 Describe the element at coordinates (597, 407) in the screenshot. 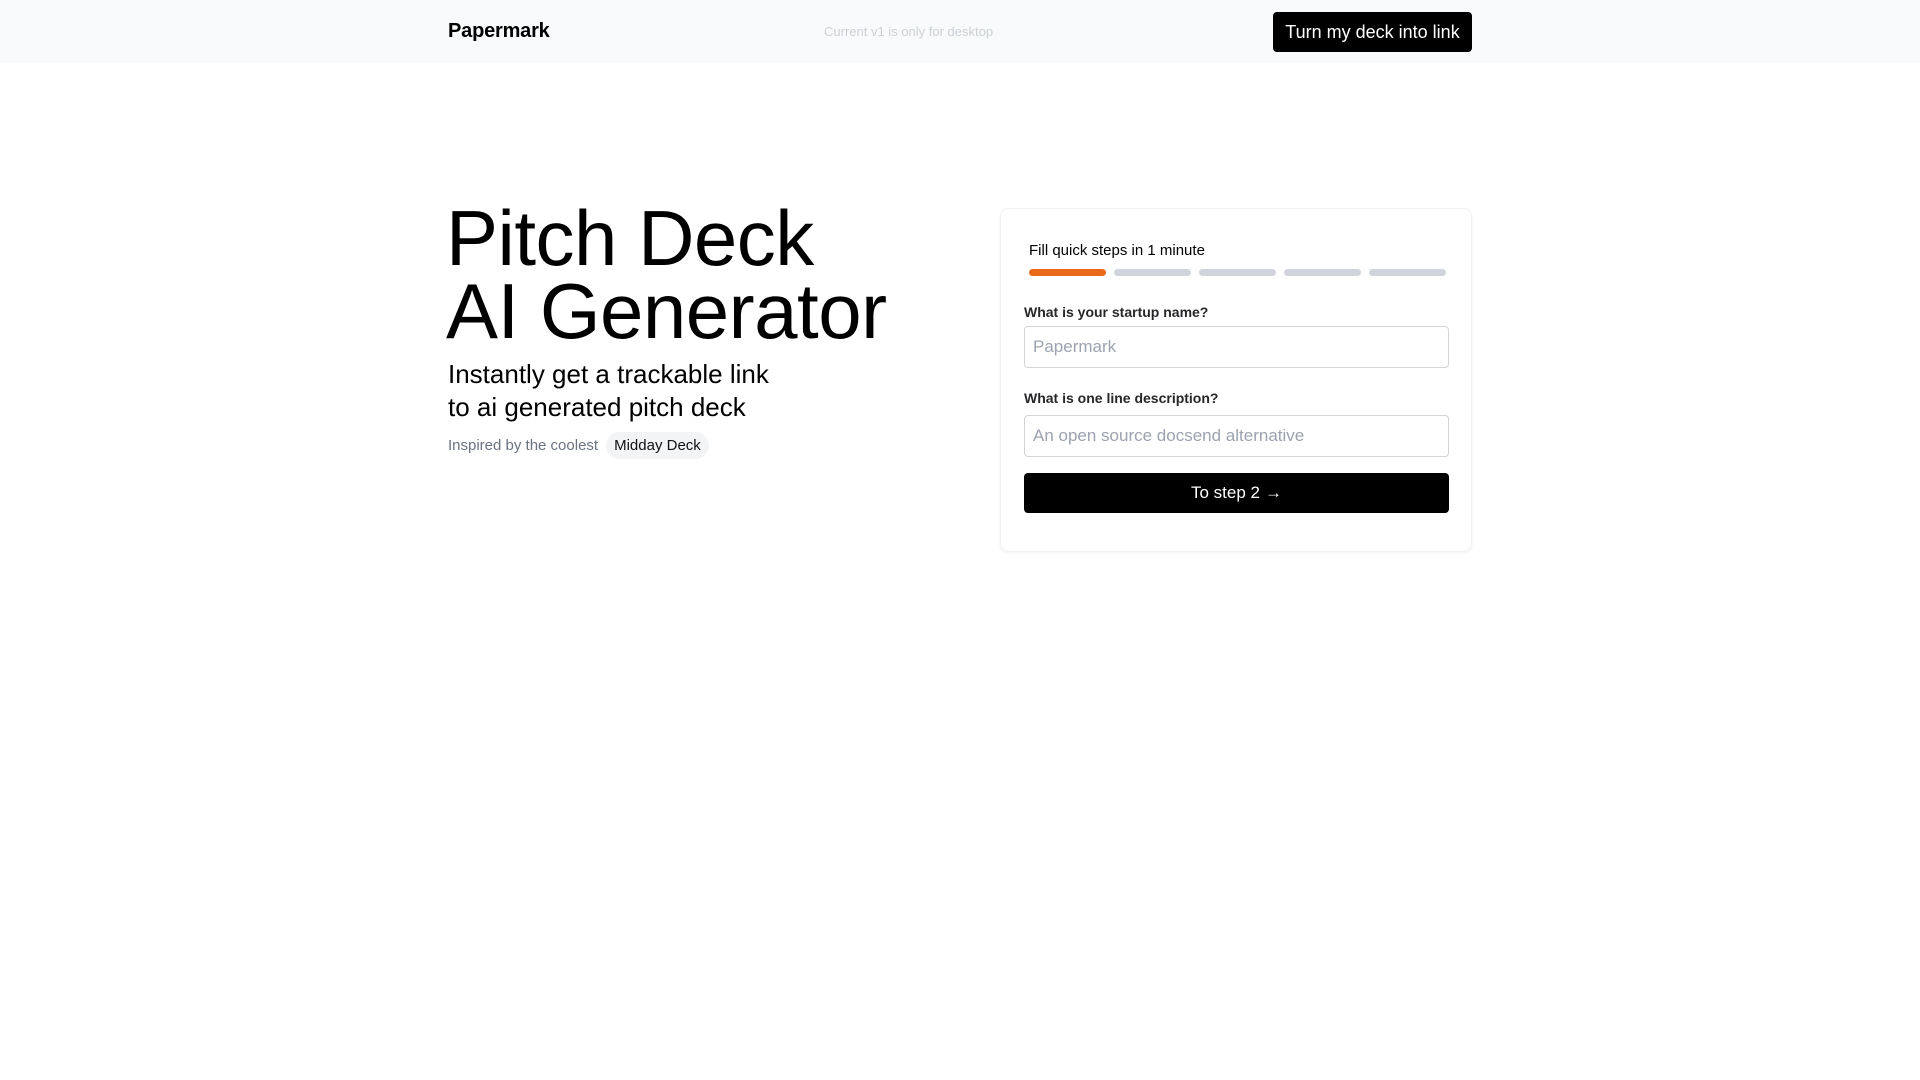

I see `hero-subtitle-line-2: to ai generated pitch deck` at that location.